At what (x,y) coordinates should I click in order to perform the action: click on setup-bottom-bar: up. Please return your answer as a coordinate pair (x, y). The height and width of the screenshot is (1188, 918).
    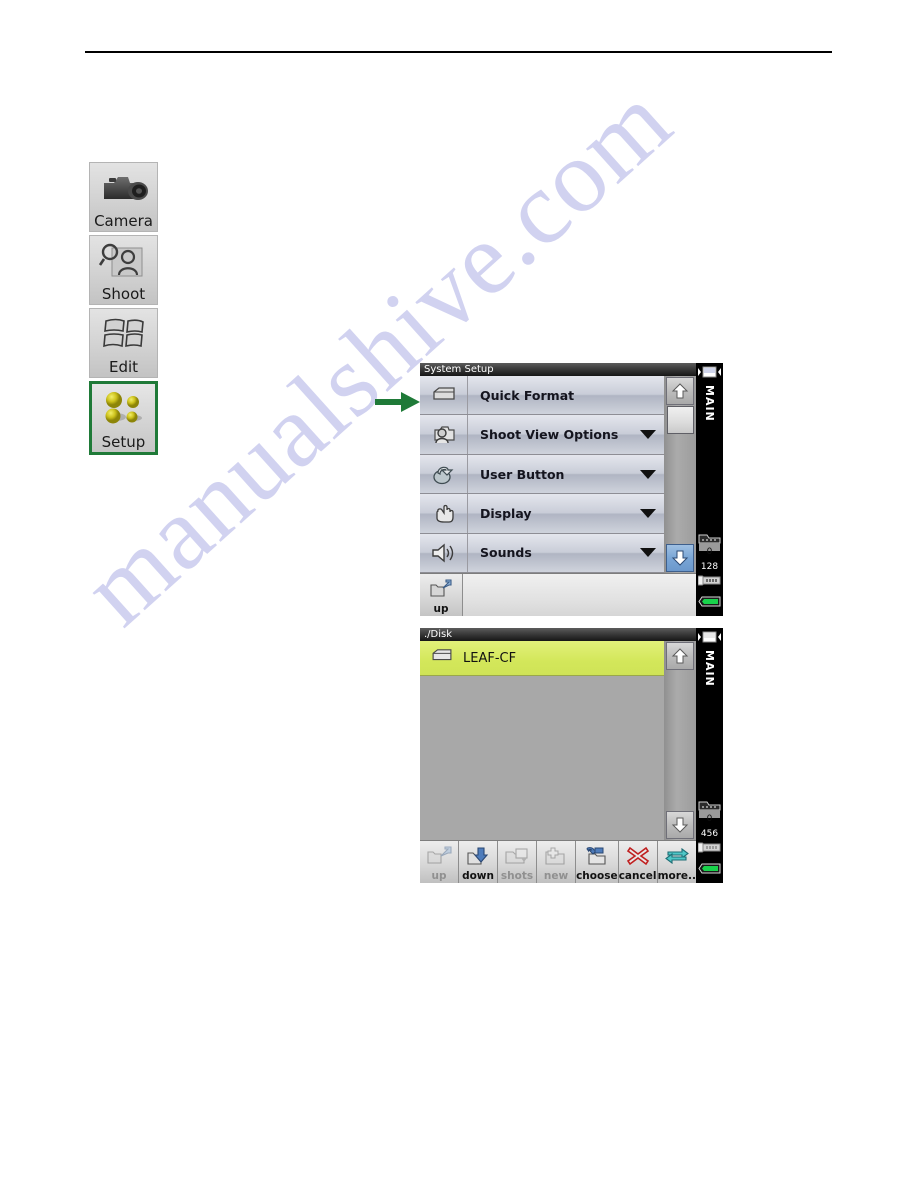
    Looking at the image, I should click on (558, 594).